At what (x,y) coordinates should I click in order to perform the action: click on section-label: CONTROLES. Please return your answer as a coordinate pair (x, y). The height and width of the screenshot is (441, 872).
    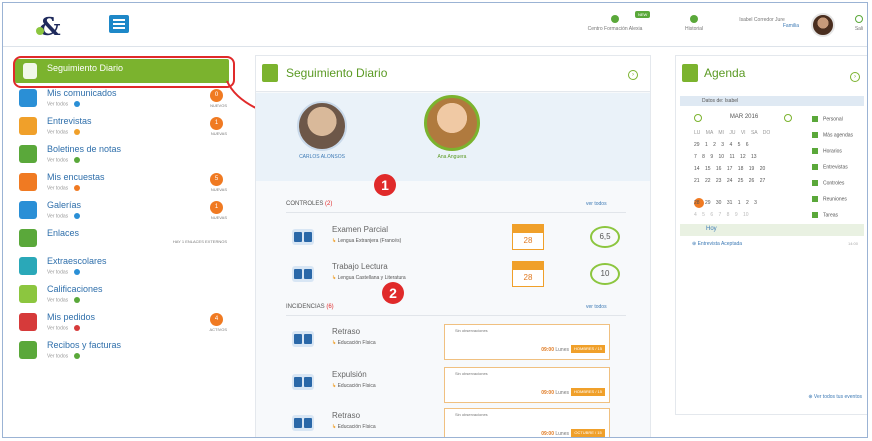
    Looking at the image, I should click on (305, 204).